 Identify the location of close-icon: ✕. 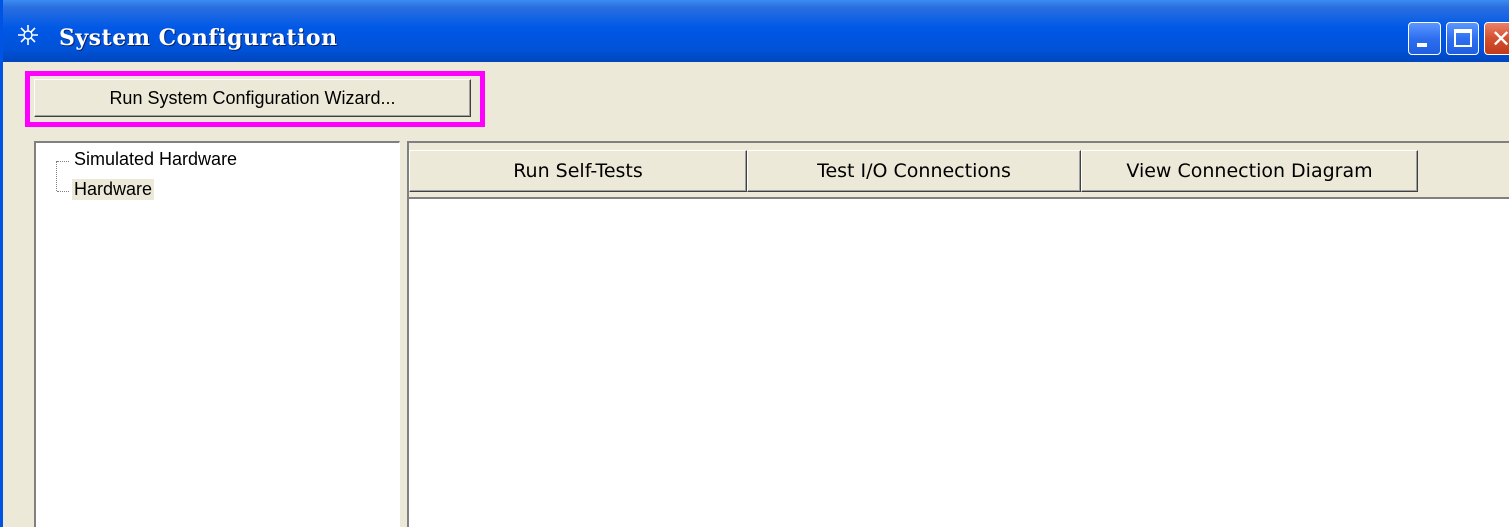
(1500, 39).